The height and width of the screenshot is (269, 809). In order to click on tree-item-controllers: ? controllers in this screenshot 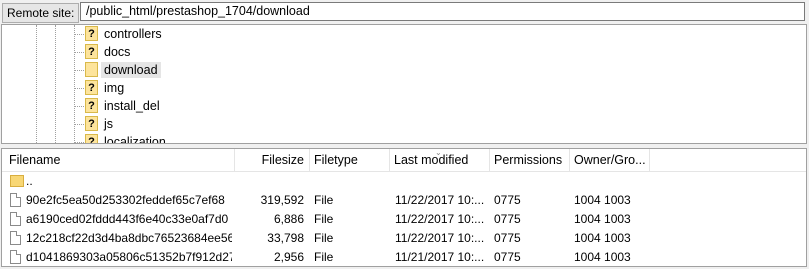, I will do `click(404, 34)`.